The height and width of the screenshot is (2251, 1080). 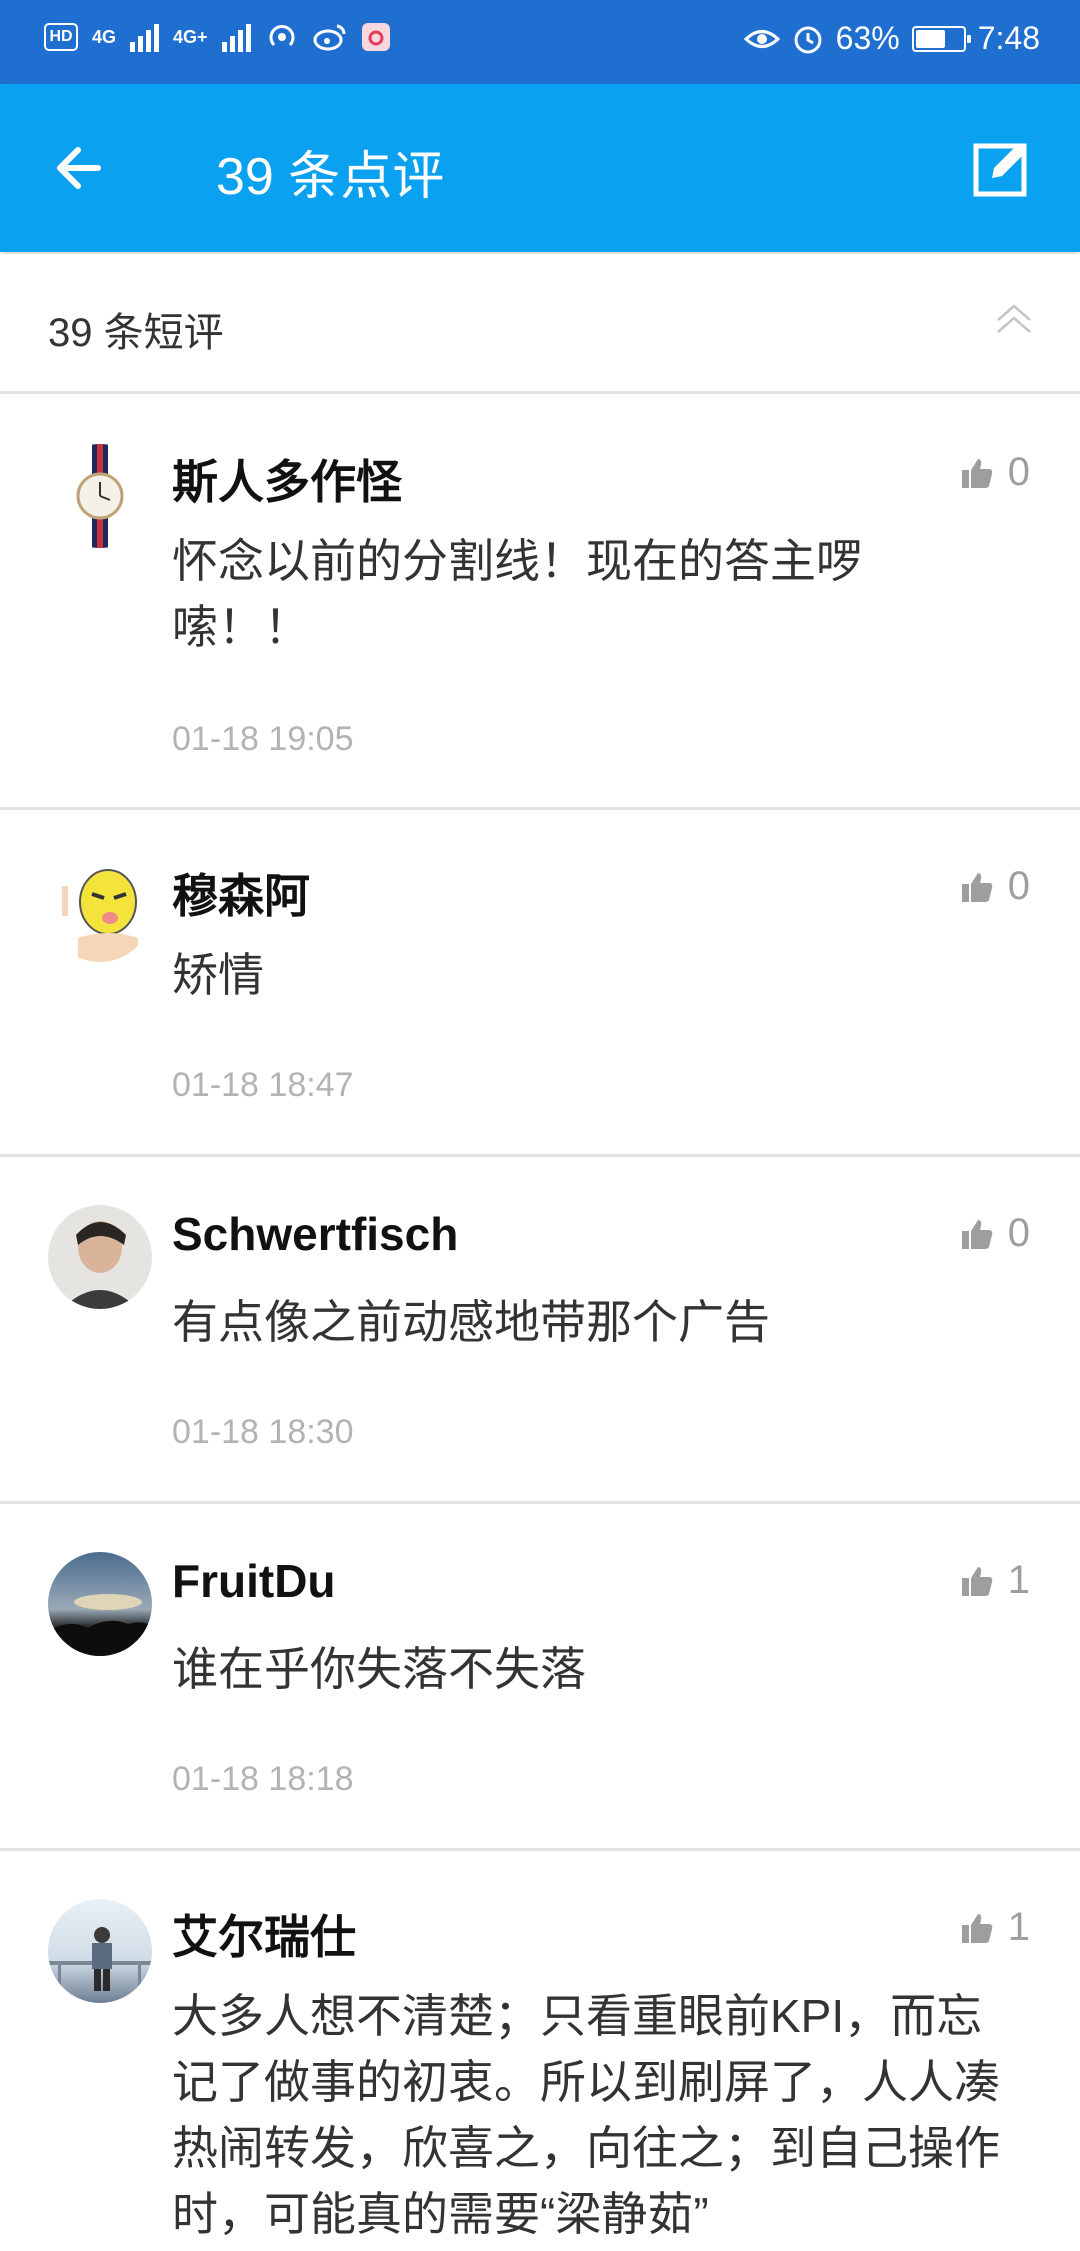 What do you see at coordinates (263, 1779) in the screenshot?
I see `comment-time: 01-18 18:18` at bounding box center [263, 1779].